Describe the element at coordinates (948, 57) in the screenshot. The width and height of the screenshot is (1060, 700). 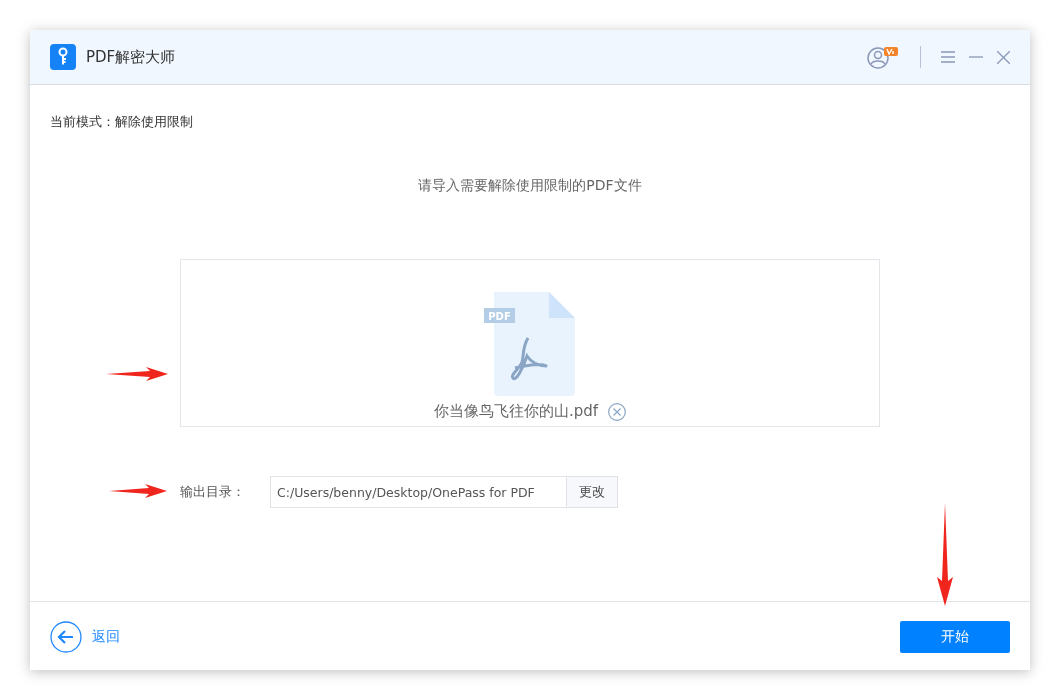
I see `menu-icon` at that location.